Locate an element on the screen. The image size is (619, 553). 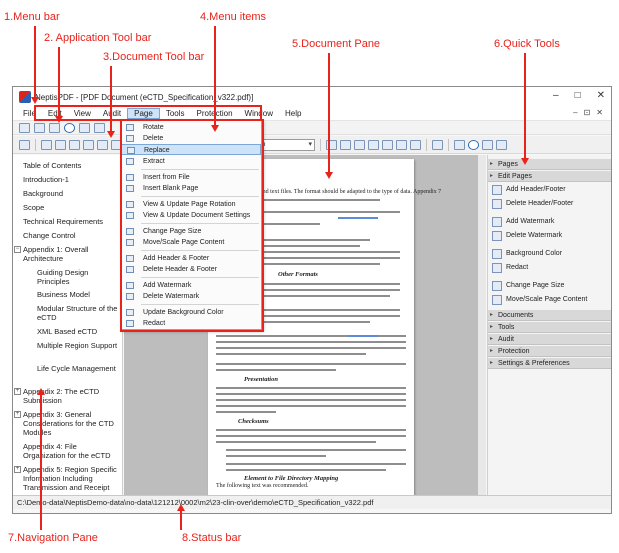
menu-items-highlight is located at coordinates (192, 225).